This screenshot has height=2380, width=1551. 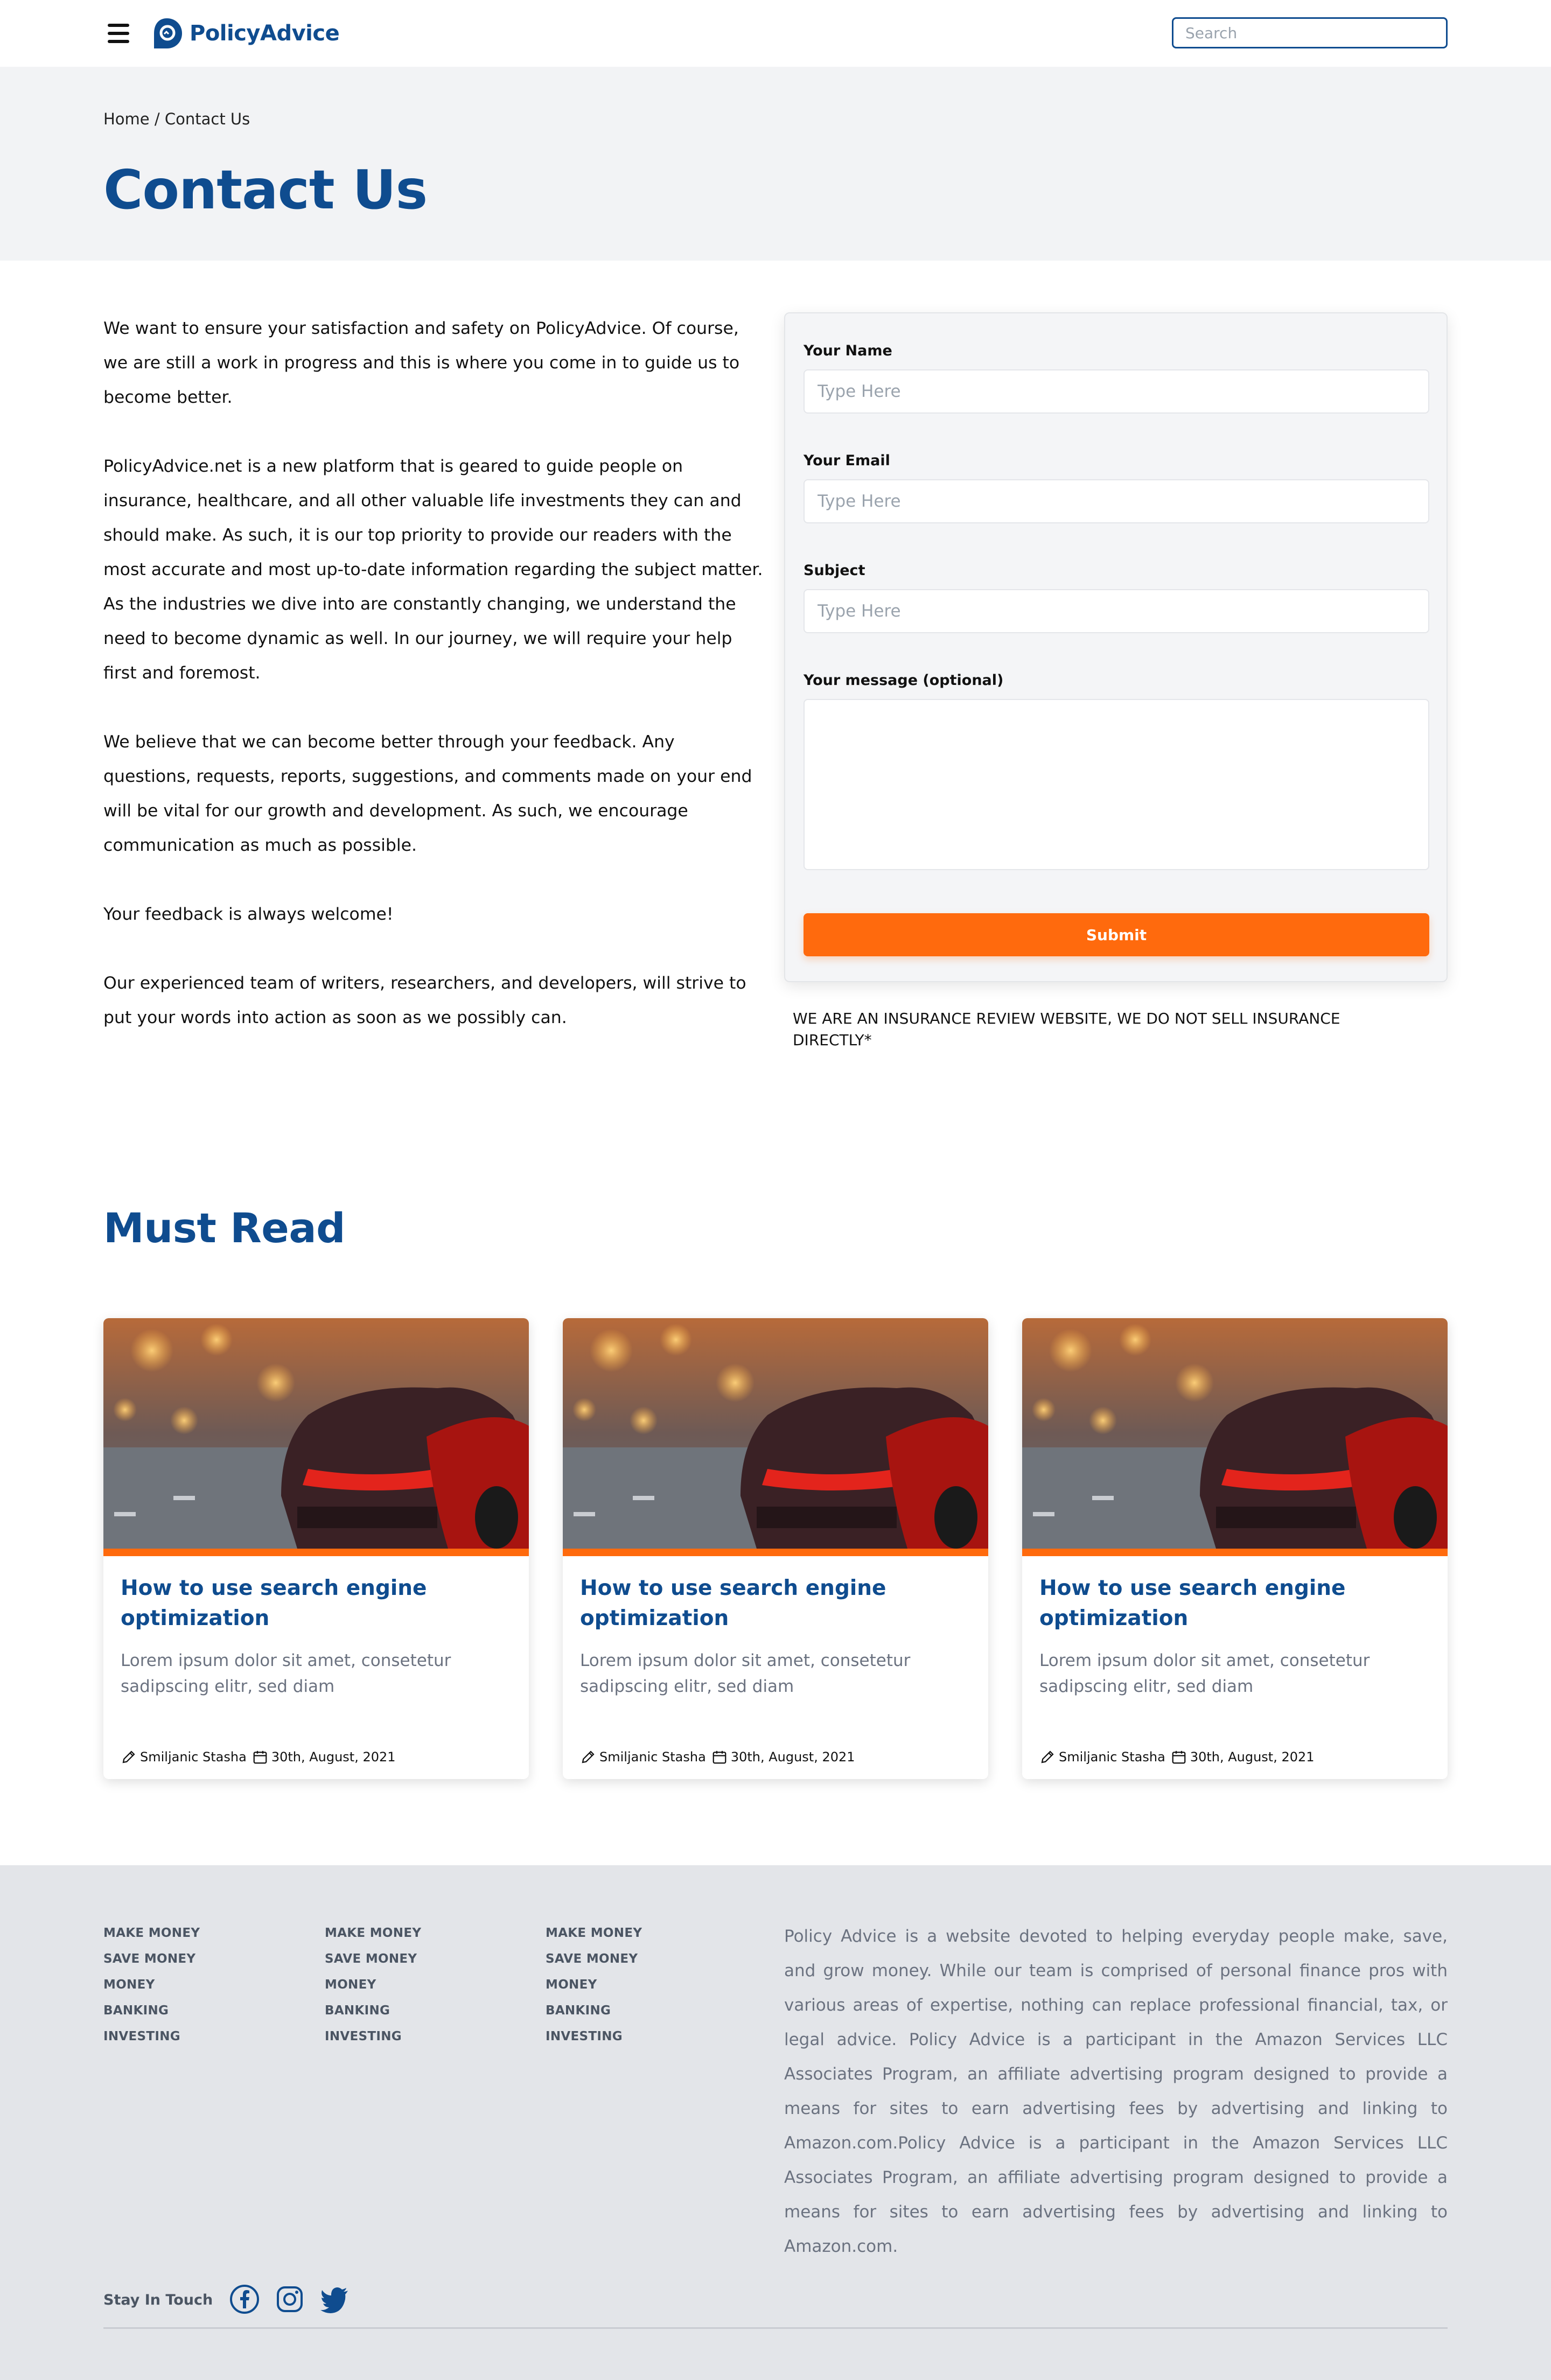 I want to click on page-hero: Home / Contact Us Contact Us, so click(x=775, y=164).